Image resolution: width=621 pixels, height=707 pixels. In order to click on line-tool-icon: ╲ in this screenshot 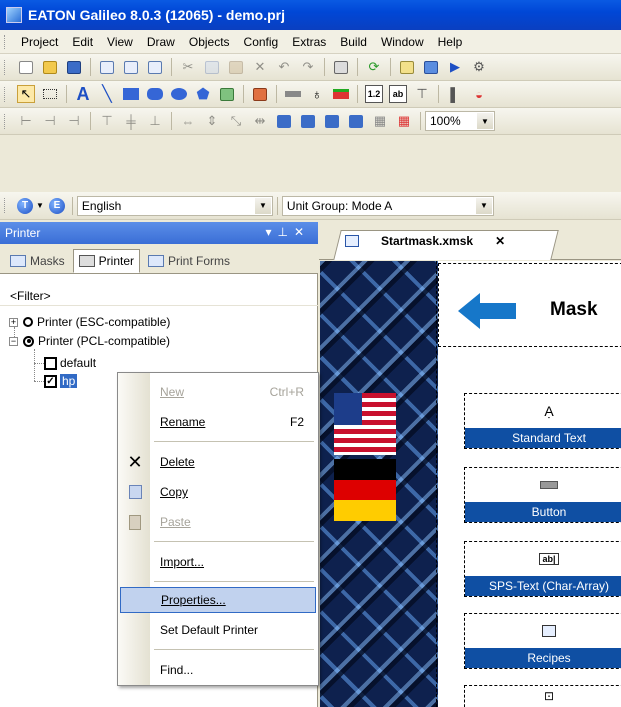, I will do `click(107, 94)`.